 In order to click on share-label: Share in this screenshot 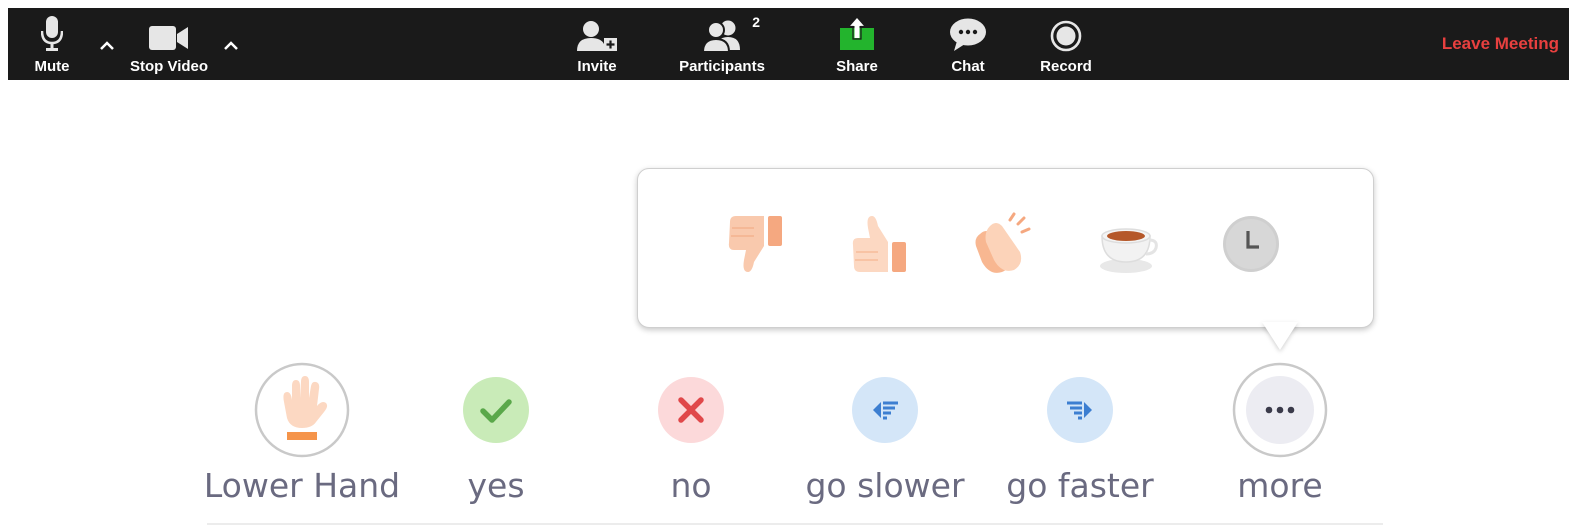, I will do `click(857, 66)`.